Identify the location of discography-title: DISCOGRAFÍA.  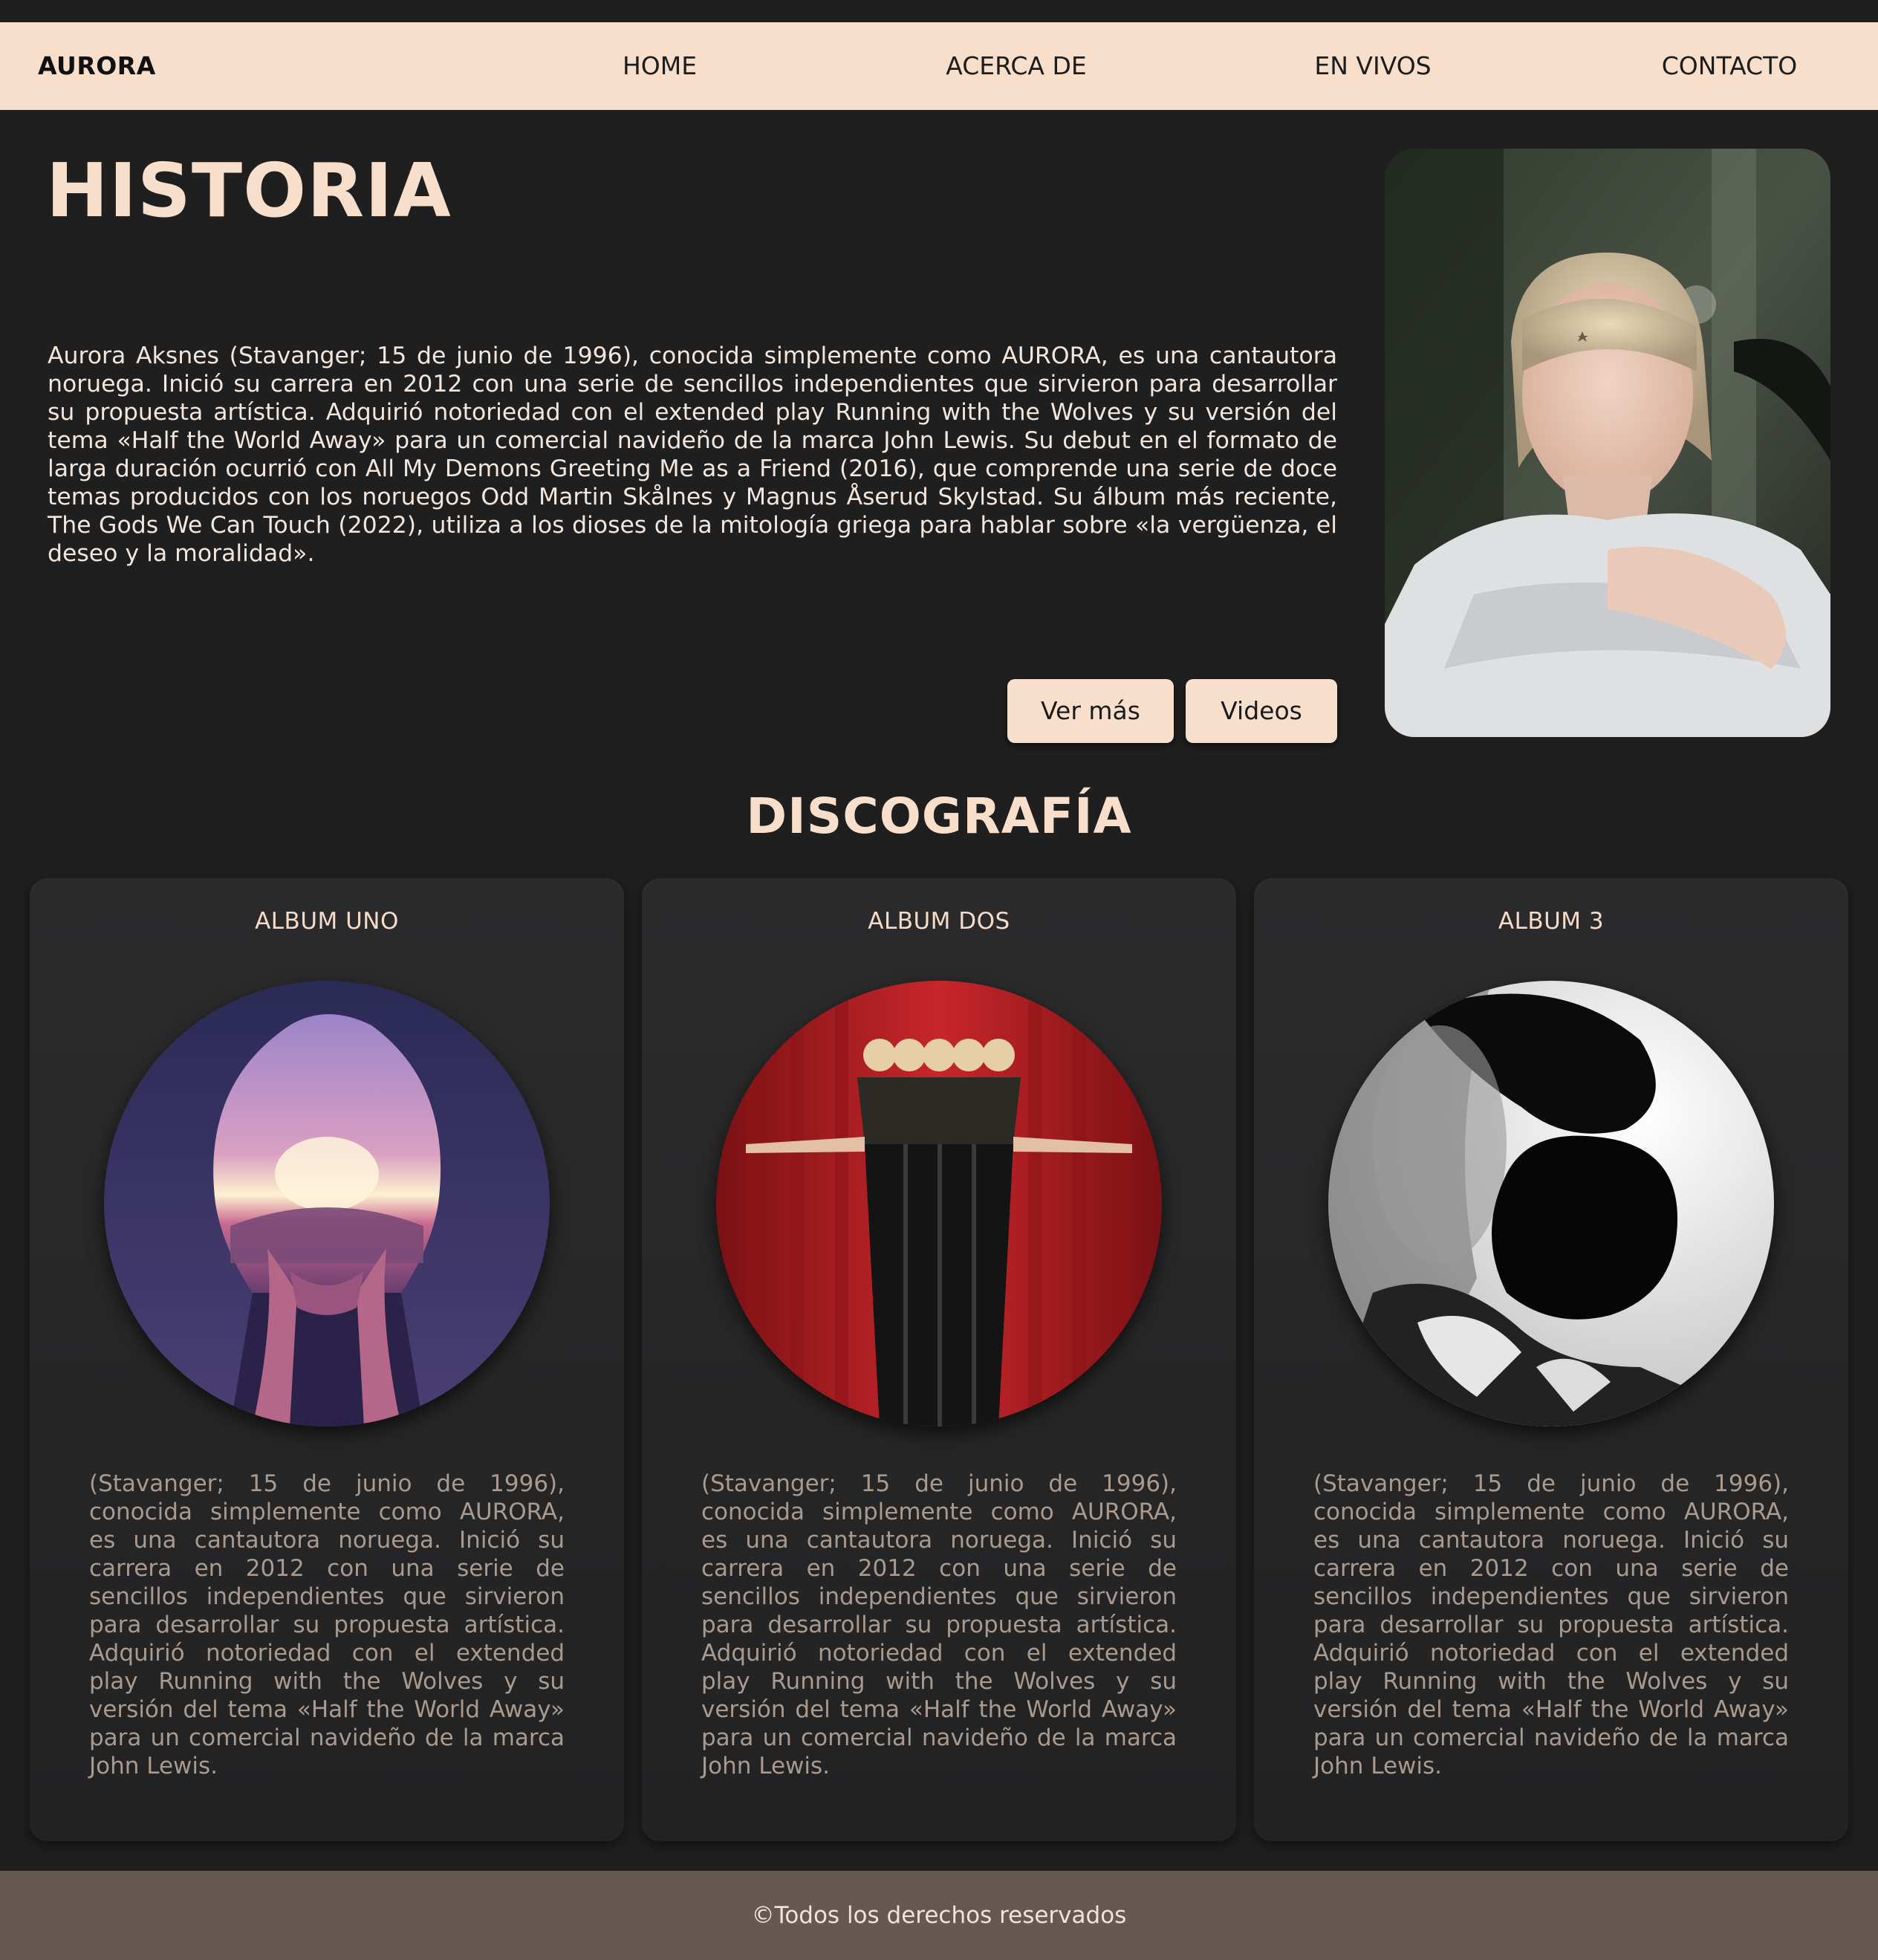
(939, 816).